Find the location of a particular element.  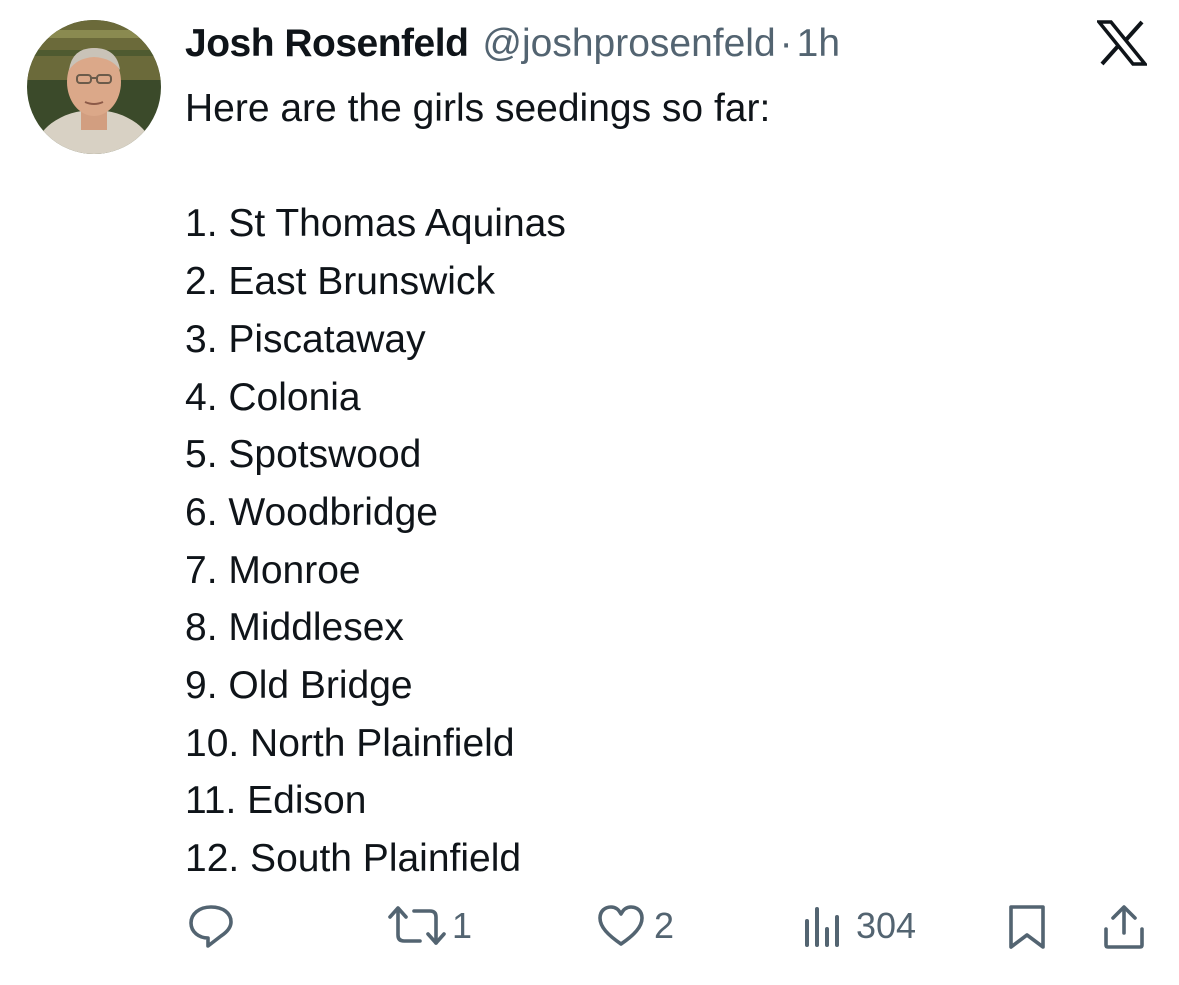

seeding-item: 9. Old Bridge is located at coordinates (299, 686).